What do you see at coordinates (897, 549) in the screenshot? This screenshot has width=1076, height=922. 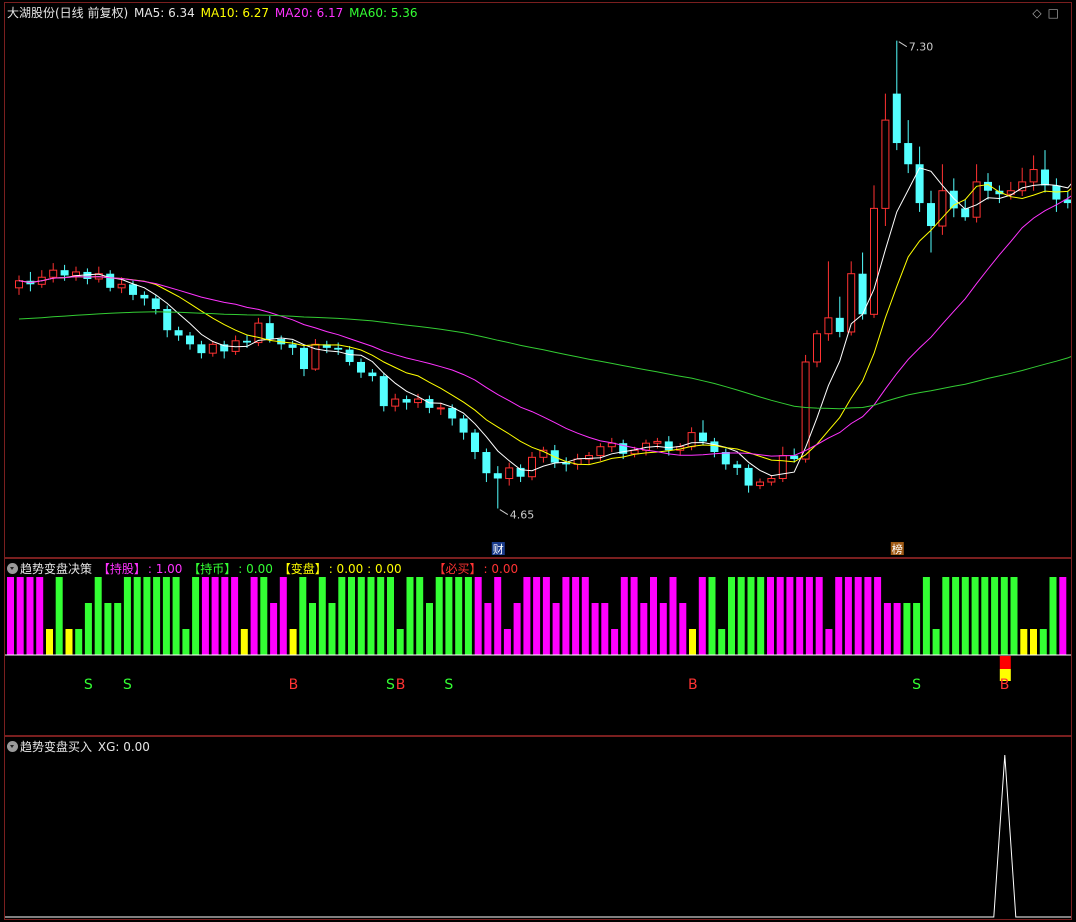 I see `marker-bang: 榜` at bounding box center [897, 549].